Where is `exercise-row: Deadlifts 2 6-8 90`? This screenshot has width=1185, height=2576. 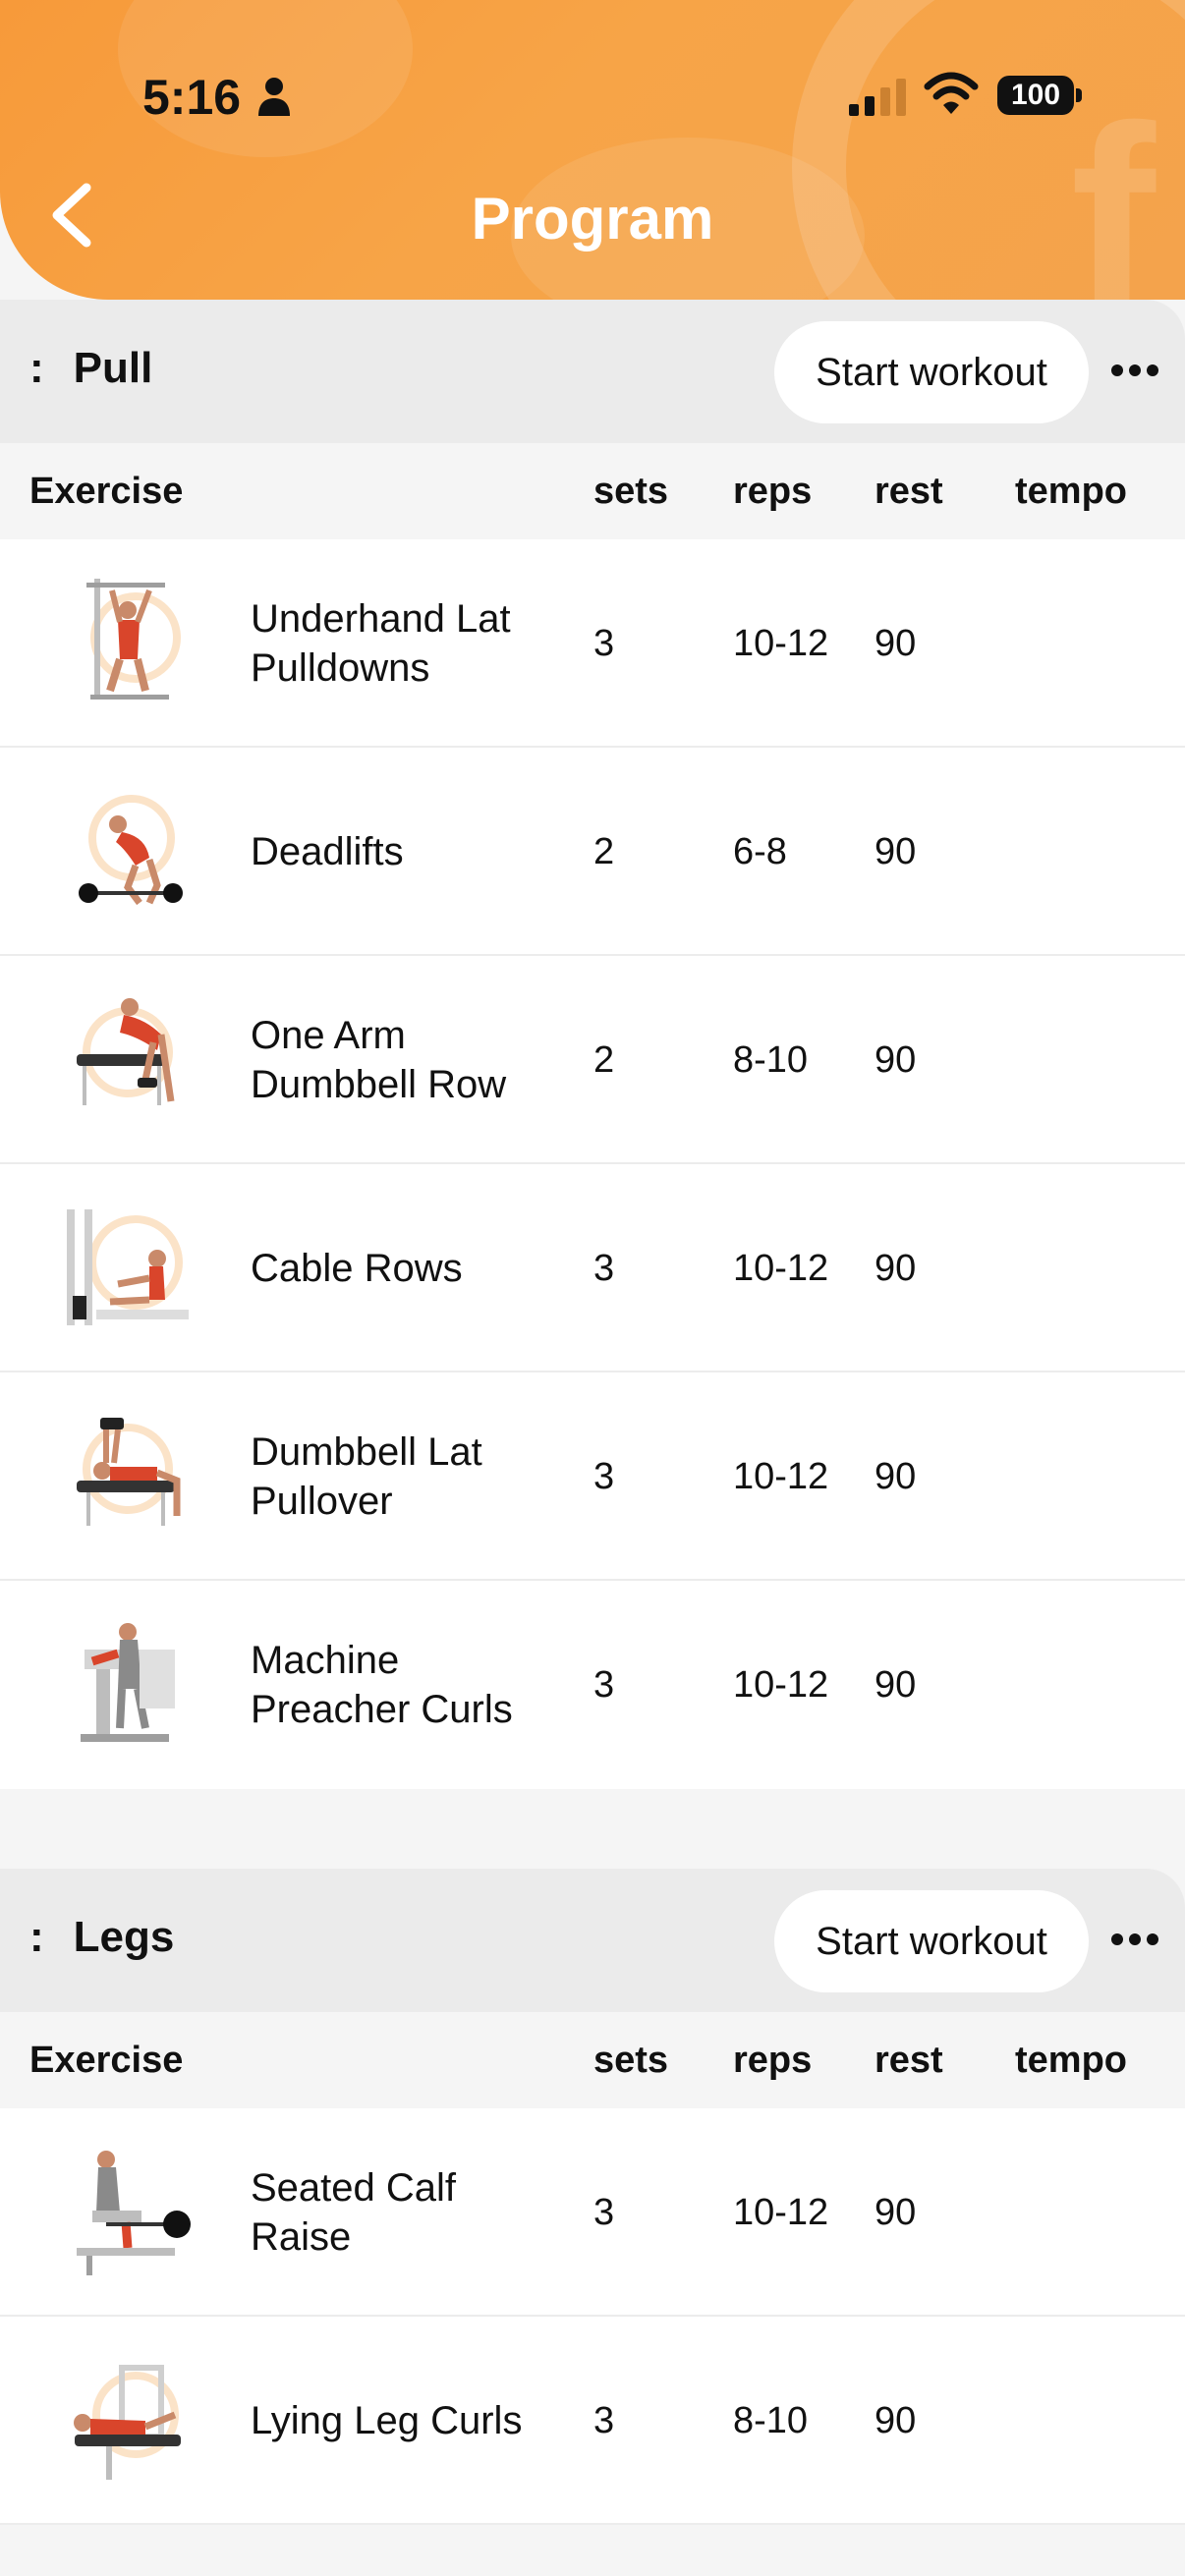
exercise-row: Deadlifts 2 6-8 90 is located at coordinates (592, 852).